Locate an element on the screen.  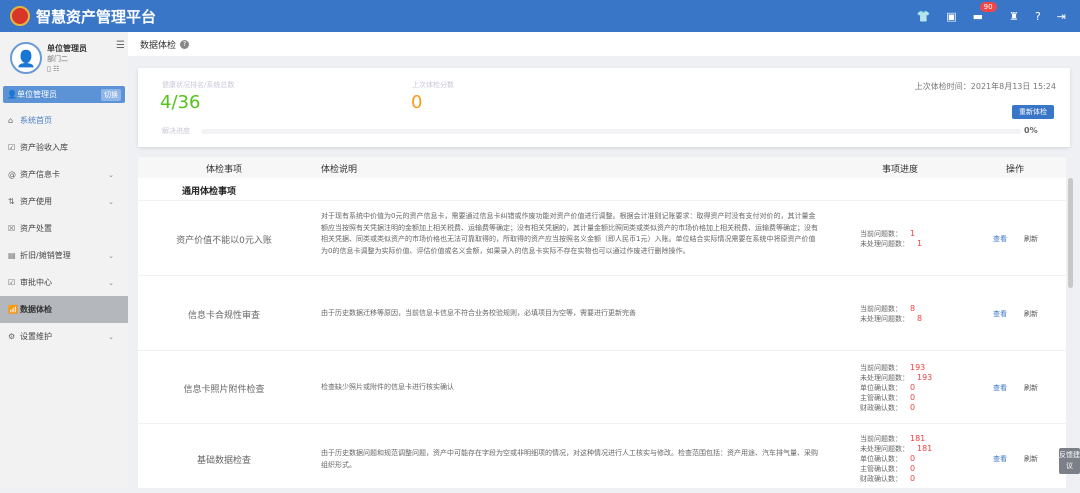
scrollbar is located at coordinates (1070, 233).